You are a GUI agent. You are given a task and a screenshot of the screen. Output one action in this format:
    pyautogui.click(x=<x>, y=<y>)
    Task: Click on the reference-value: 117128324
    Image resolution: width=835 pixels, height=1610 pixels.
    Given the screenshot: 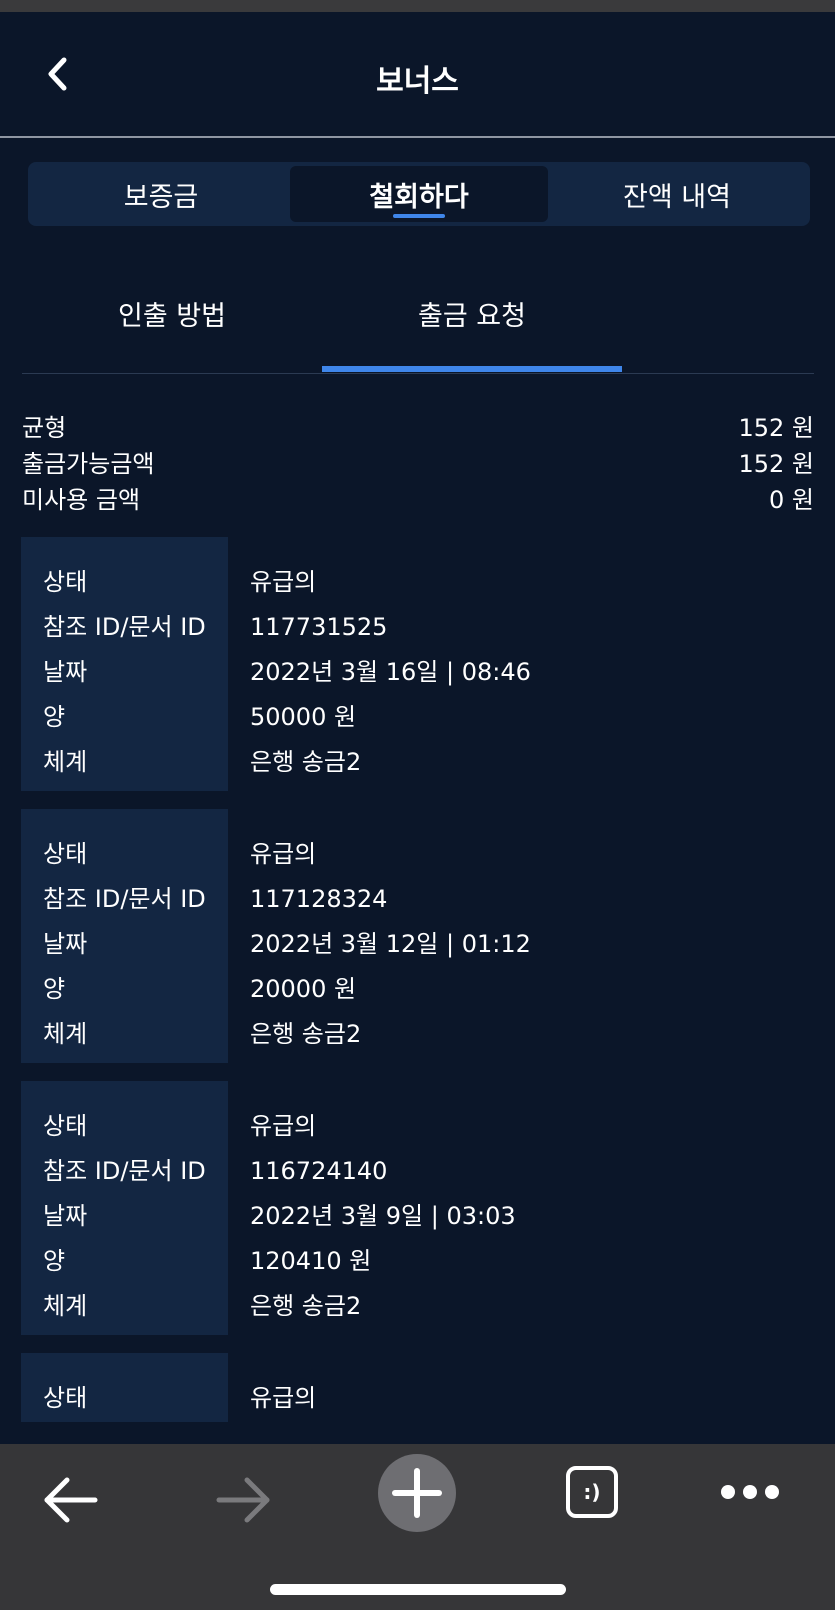 What is the action you would take?
    pyautogui.click(x=319, y=899)
    